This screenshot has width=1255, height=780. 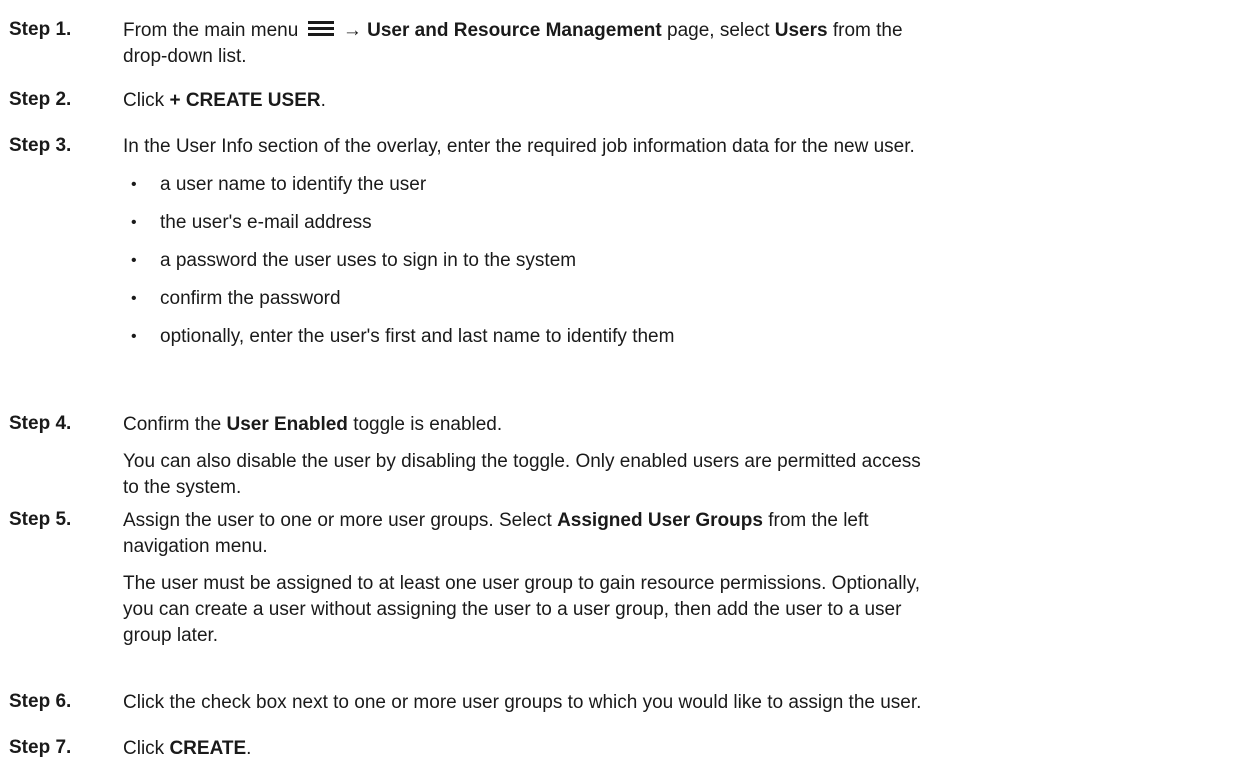 What do you see at coordinates (801, 30) in the screenshot?
I see `option-name: Users` at bounding box center [801, 30].